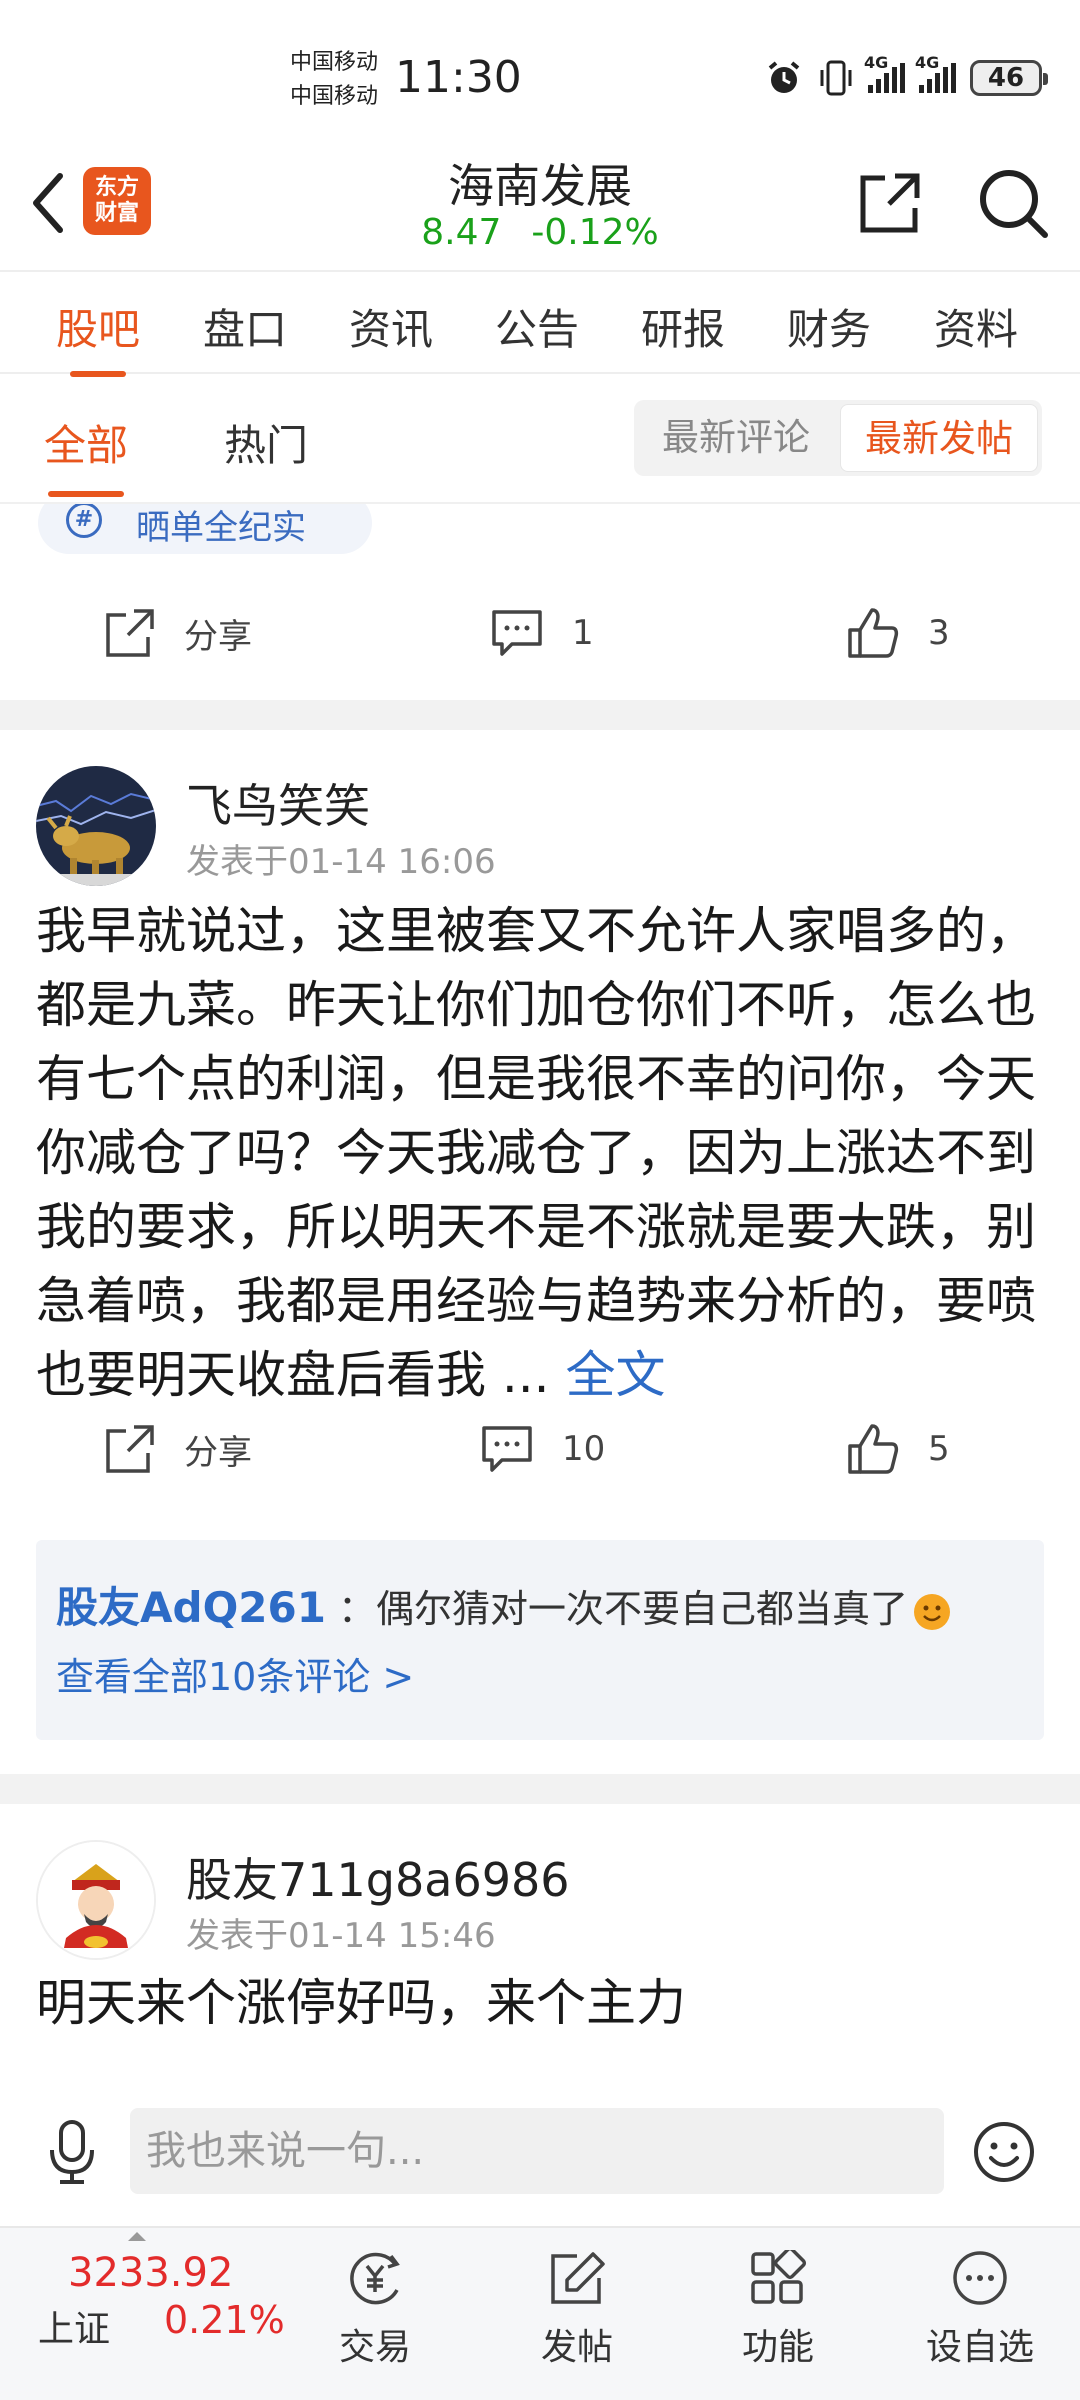  What do you see at coordinates (939, 438) in the screenshot?
I see `sort-latest-post: 最新发帖` at bounding box center [939, 438].